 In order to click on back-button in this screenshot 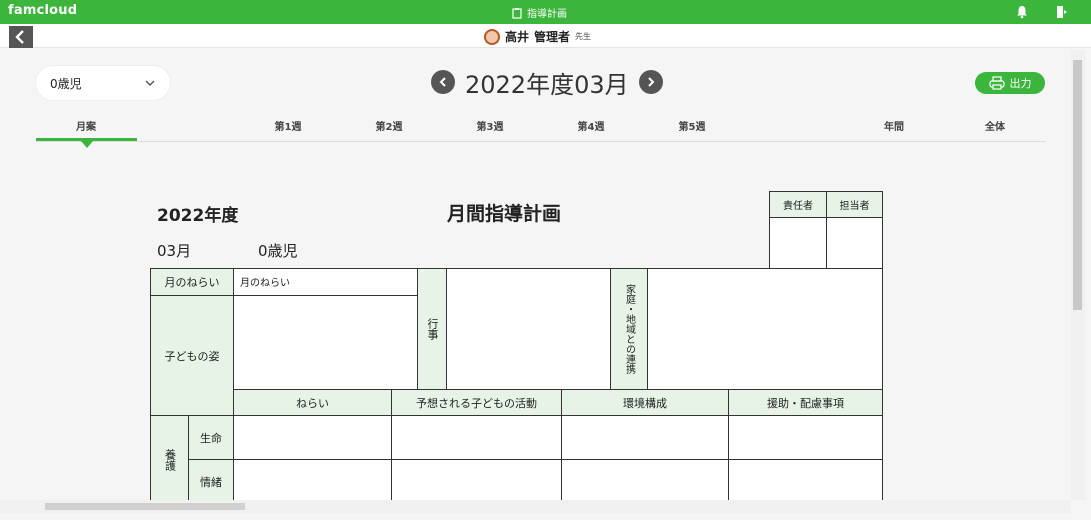, I will do `click(21, 37)`.